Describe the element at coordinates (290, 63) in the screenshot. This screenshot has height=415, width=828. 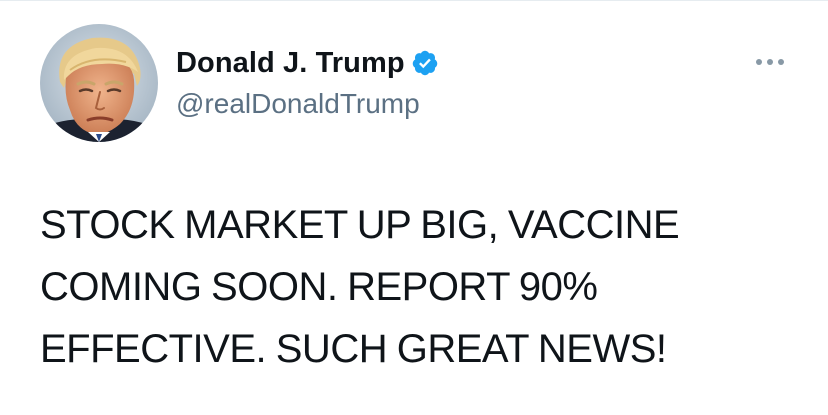
I see `display-name: Donald J. Trump` at that location.